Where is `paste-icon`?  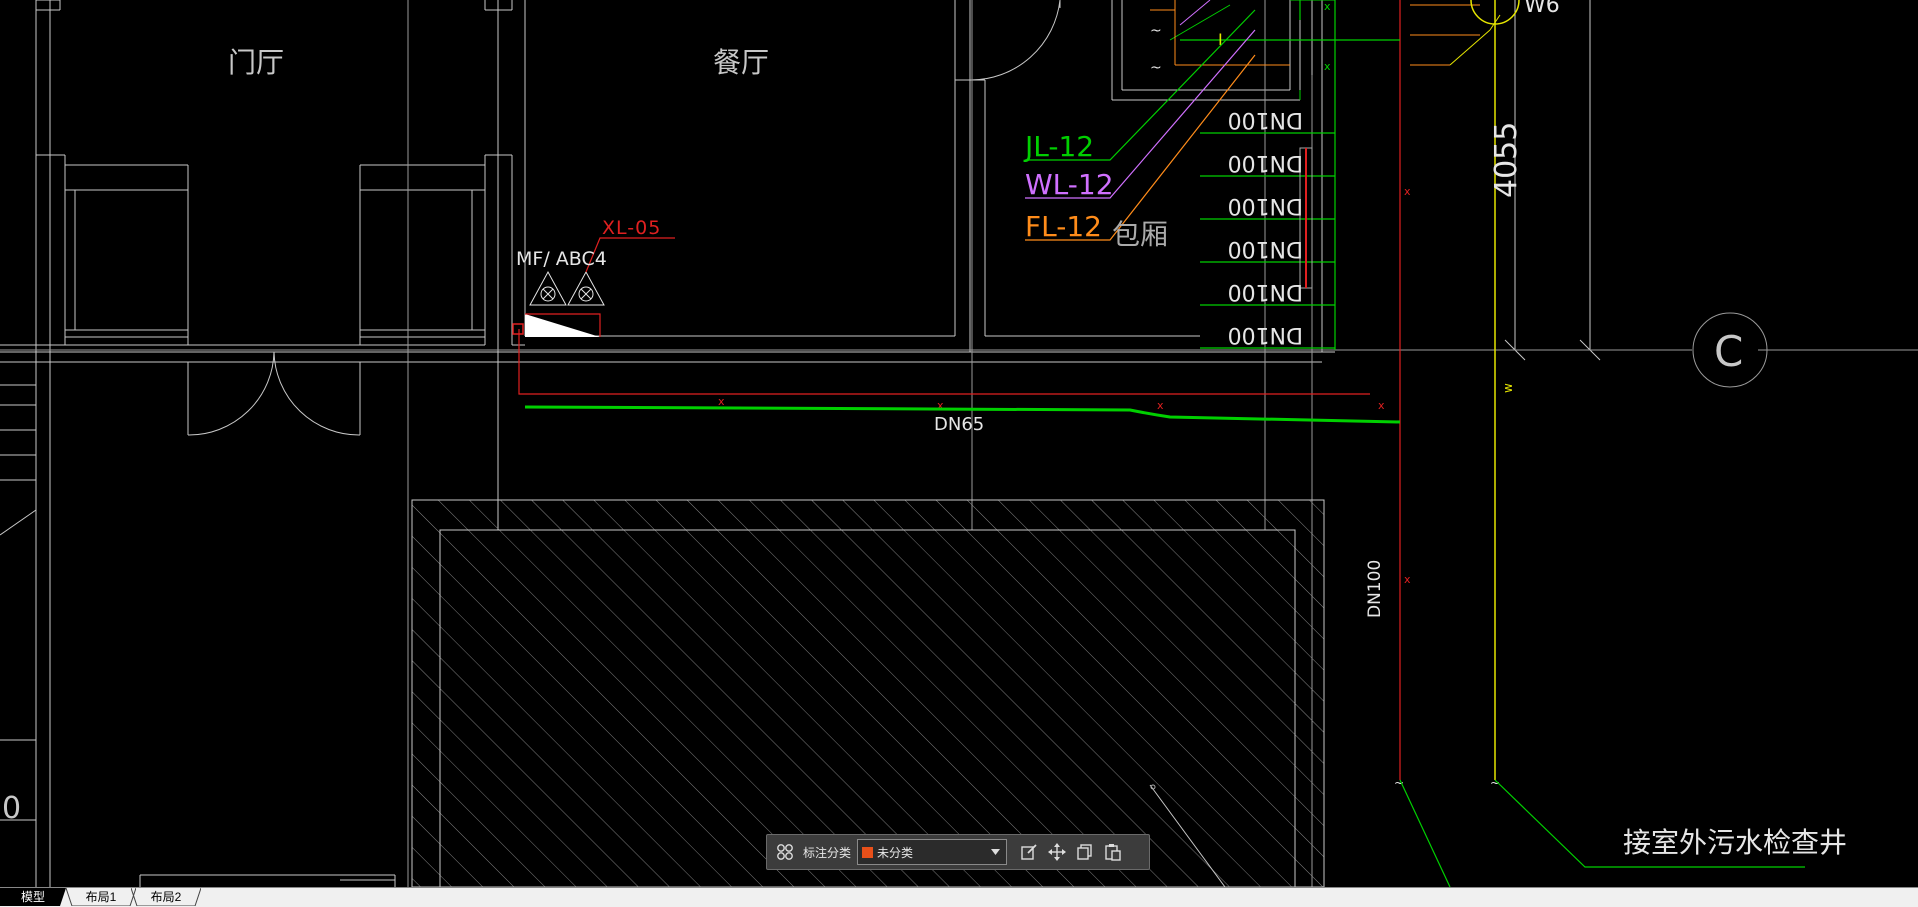
paste-icon is located at coordinates (1113, 852).